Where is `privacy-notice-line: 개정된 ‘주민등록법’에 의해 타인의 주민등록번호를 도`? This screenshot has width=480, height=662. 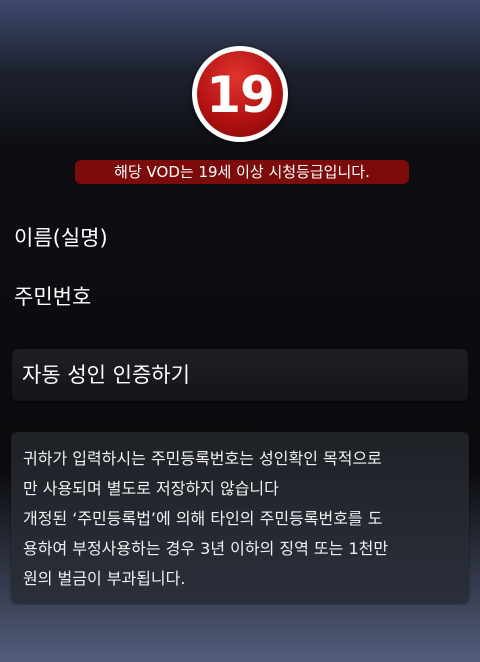
privacy-notice-line: 개정된 ‘주민등록법’에 의해 타인의 주민등록번호를 도 is located at coordinates (203, 518).